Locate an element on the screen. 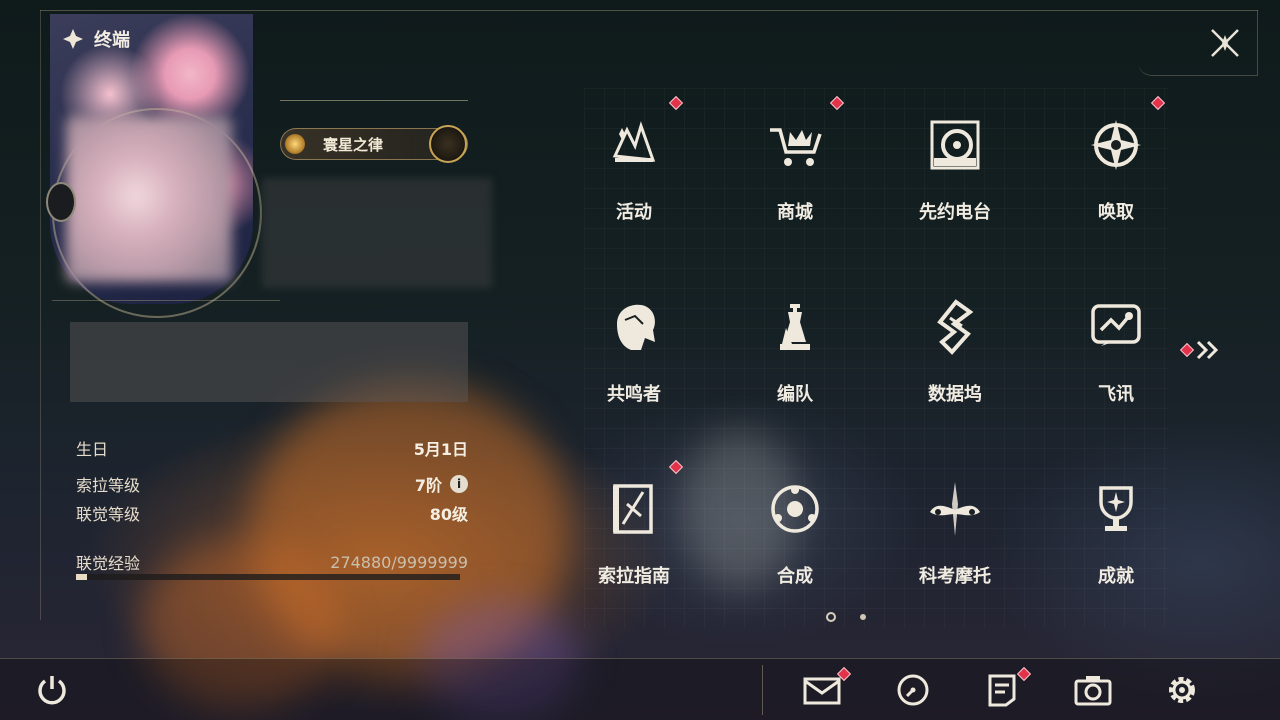  synthesis-icon is located at coordinates (795, 509).